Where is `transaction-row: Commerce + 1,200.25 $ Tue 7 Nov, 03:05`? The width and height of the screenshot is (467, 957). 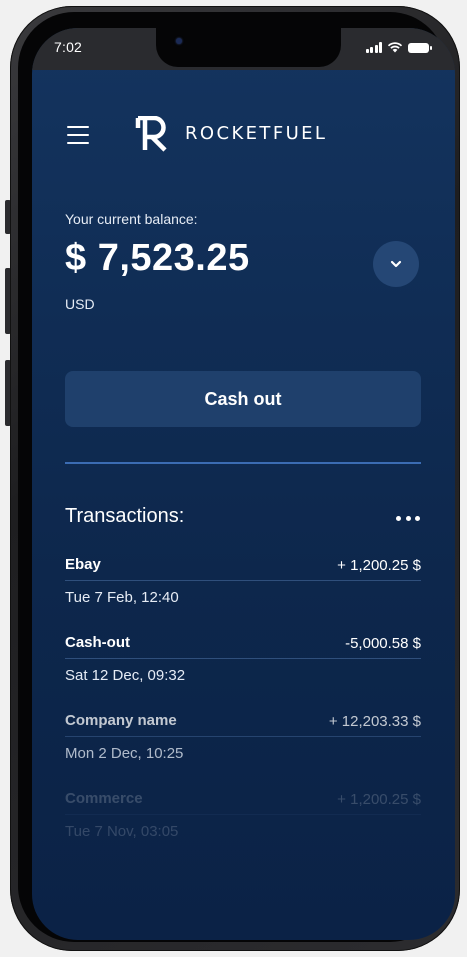
transaction-row: Commerce + 1,200.25 $ Tue 7 Nov, 03:05 is located at coordinates (243, 824).